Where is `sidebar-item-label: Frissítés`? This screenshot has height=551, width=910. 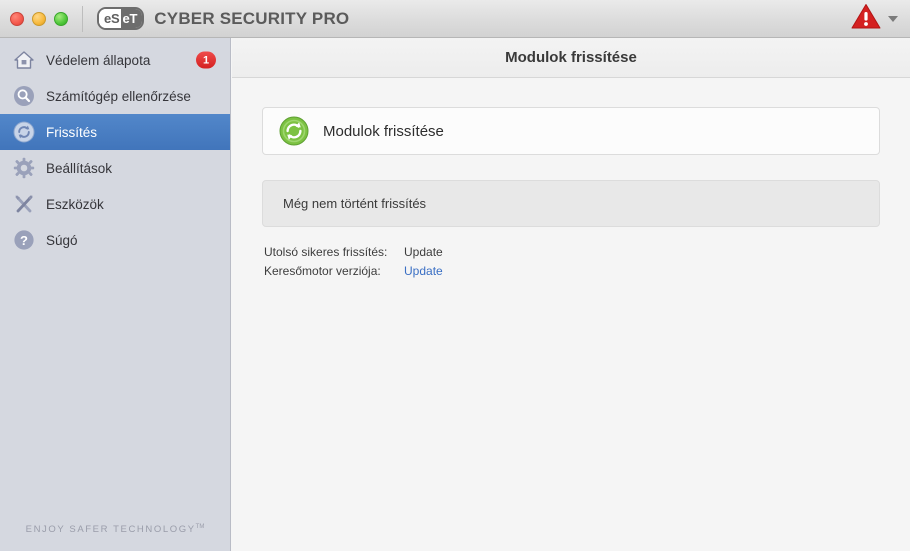
sidebar-item-label: Frissítés is located at coordinates (72, 132).